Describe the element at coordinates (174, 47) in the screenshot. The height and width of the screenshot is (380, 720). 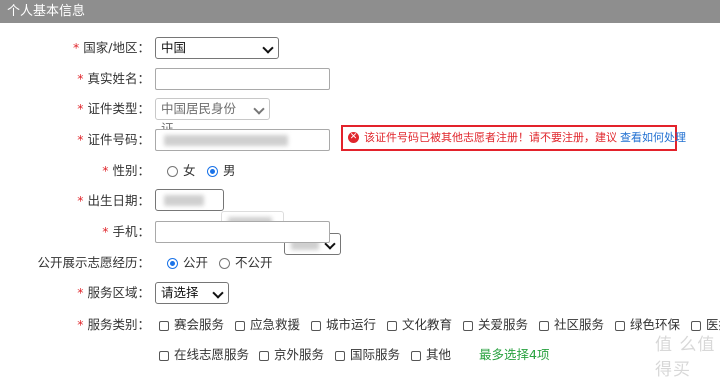
I see `country-select-value: 中国` at that location.